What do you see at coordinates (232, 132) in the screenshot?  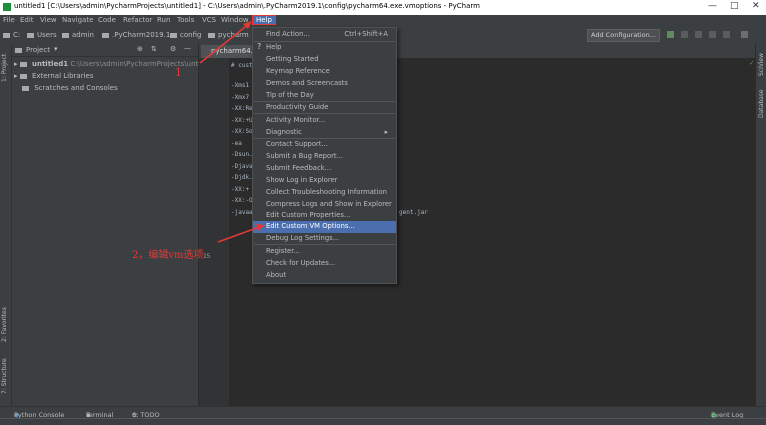 I see `annotation-overlay` at bounding box center [232, 132].